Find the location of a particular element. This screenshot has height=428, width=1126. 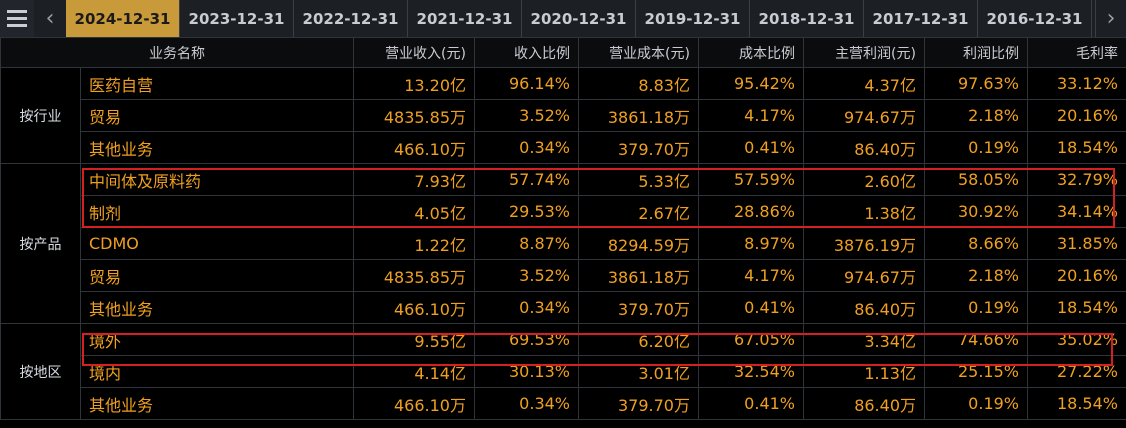

cost-ratio-cell: 8.97% is located at coordinates (751, 243).